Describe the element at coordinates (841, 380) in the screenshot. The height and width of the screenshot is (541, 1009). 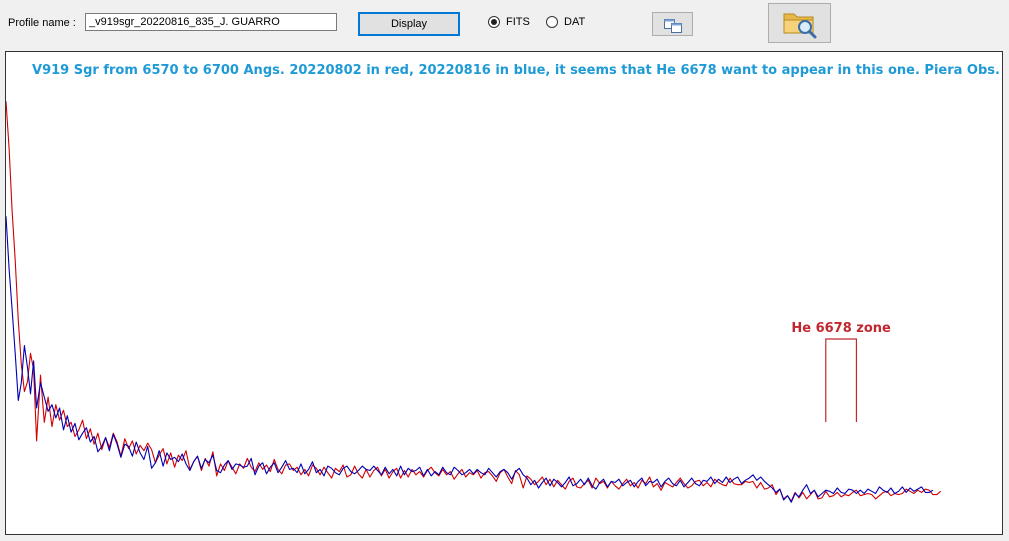
I see `he-zone-bracket` at that location.